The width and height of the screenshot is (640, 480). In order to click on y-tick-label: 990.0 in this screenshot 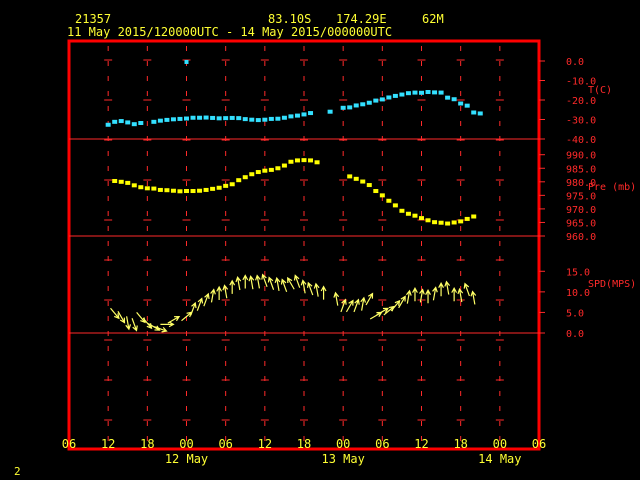, I will do `click(581, 156)`.